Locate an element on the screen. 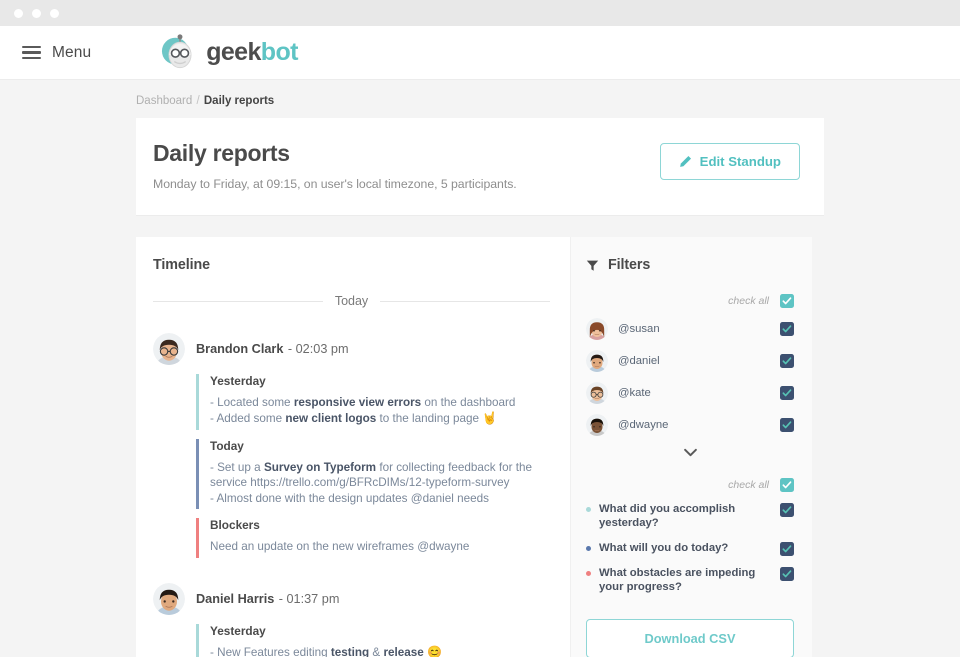 Image resolution: width=960 pixels, height=657 pixels. expand-members-button is located at coordinates (690, 452).